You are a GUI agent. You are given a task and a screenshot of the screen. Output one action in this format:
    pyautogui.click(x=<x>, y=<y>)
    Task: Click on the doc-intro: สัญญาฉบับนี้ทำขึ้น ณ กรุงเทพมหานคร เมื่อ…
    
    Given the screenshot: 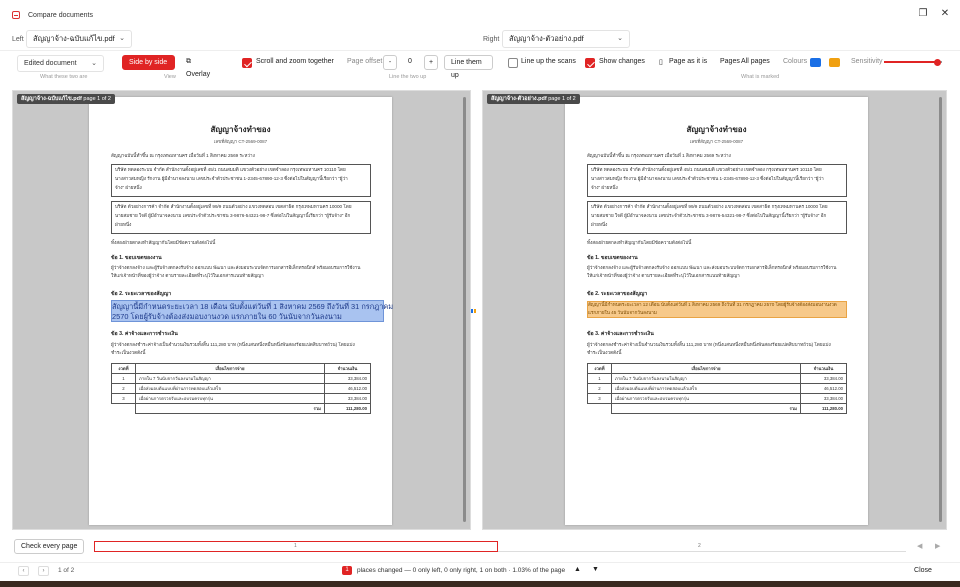 What is the action you would take?
    pyautogui.click(x=659, y=155)
    